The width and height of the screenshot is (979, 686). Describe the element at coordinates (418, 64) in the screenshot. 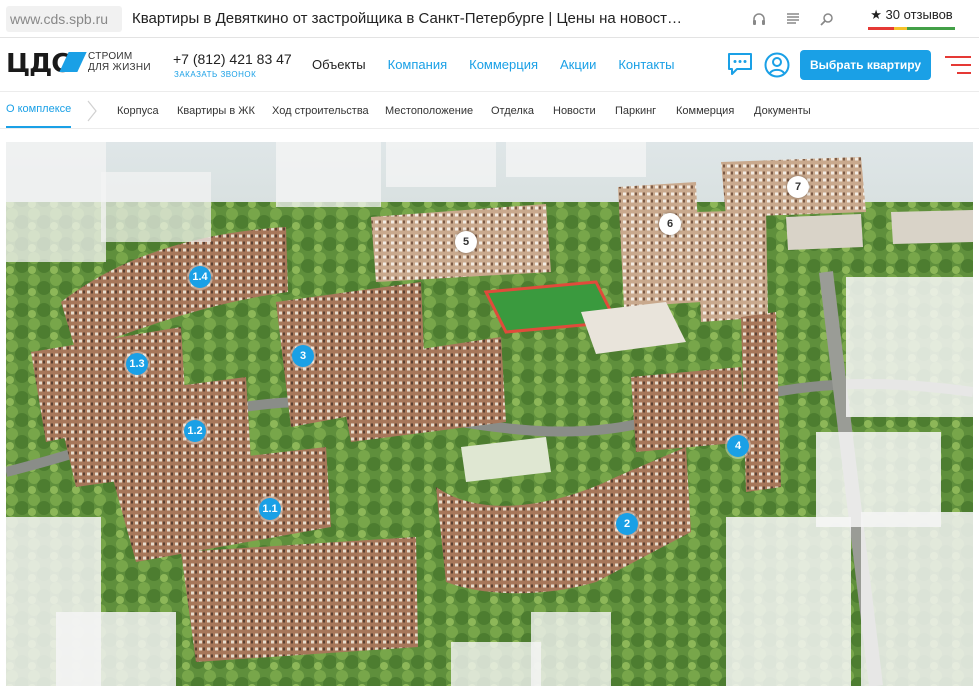

I see `nav-item-company: Компания` at that location.